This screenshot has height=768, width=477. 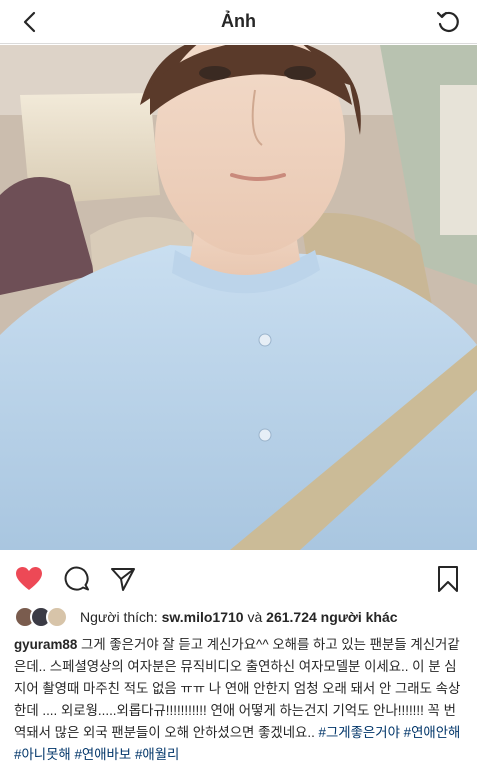 I want to click on hashtag: #그게좋은거야, so click(x=359, y=732).